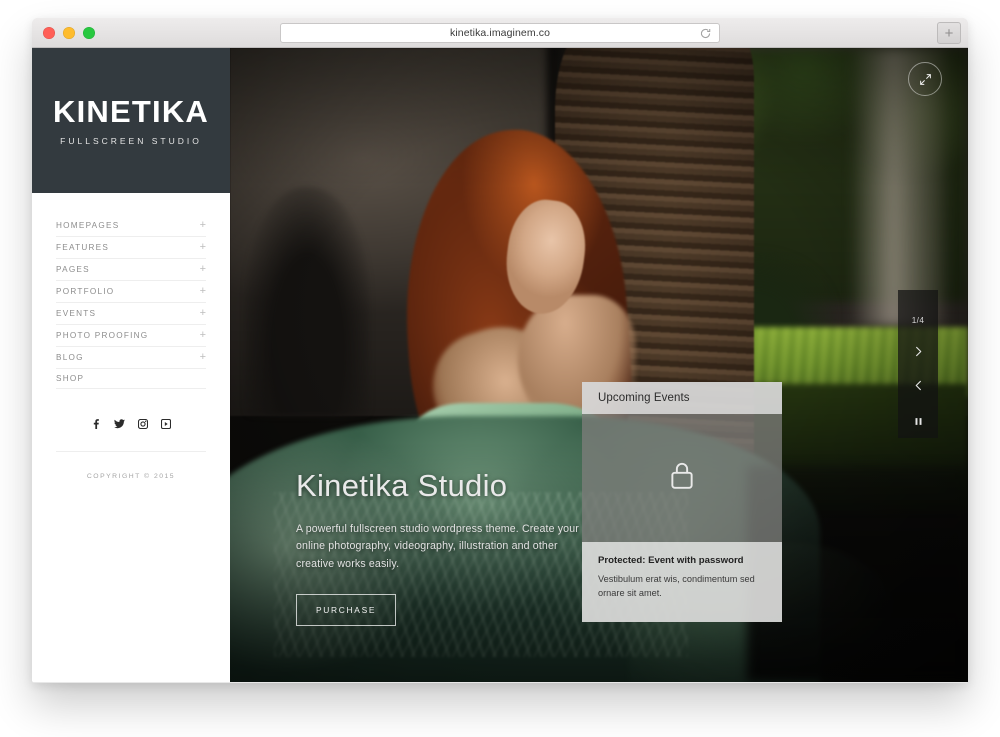 This screenshot has height=737, width=1000. I want to click on nav-label: HOMEPAGES, so click(88, 225).